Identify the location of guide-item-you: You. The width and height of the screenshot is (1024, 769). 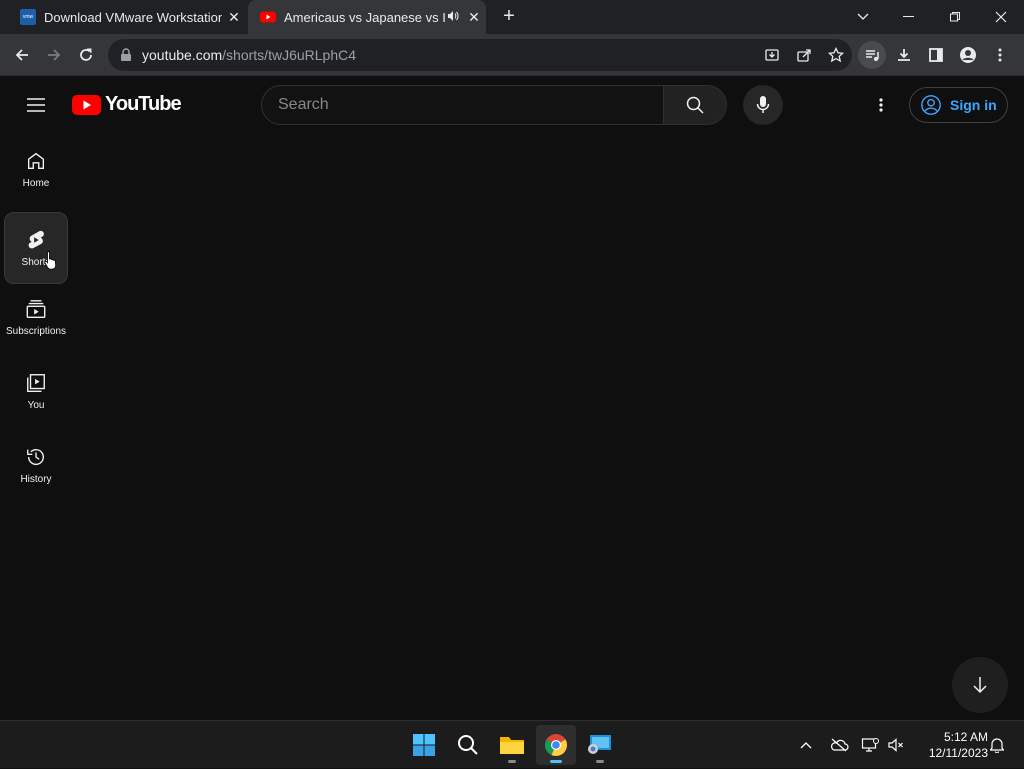
(36, 391).